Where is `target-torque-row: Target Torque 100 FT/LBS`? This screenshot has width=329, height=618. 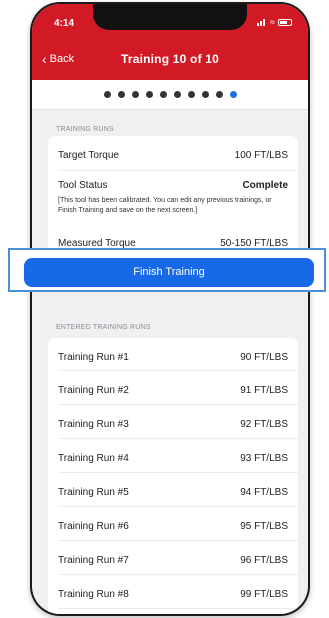 target-torque-row: Target Torque 100 FT/LBS is located at coordinates (173, 155).